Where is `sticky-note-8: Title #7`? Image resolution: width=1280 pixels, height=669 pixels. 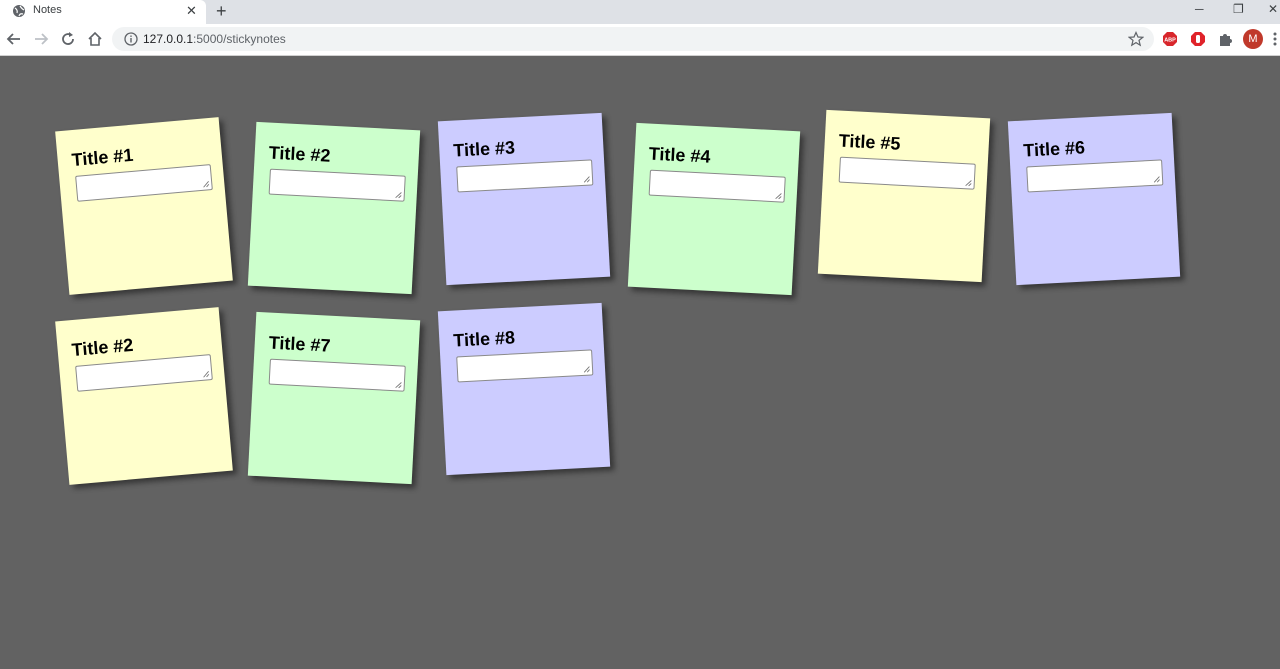 sticky-note-8: Title #7 is located at coordinates (334, 398).